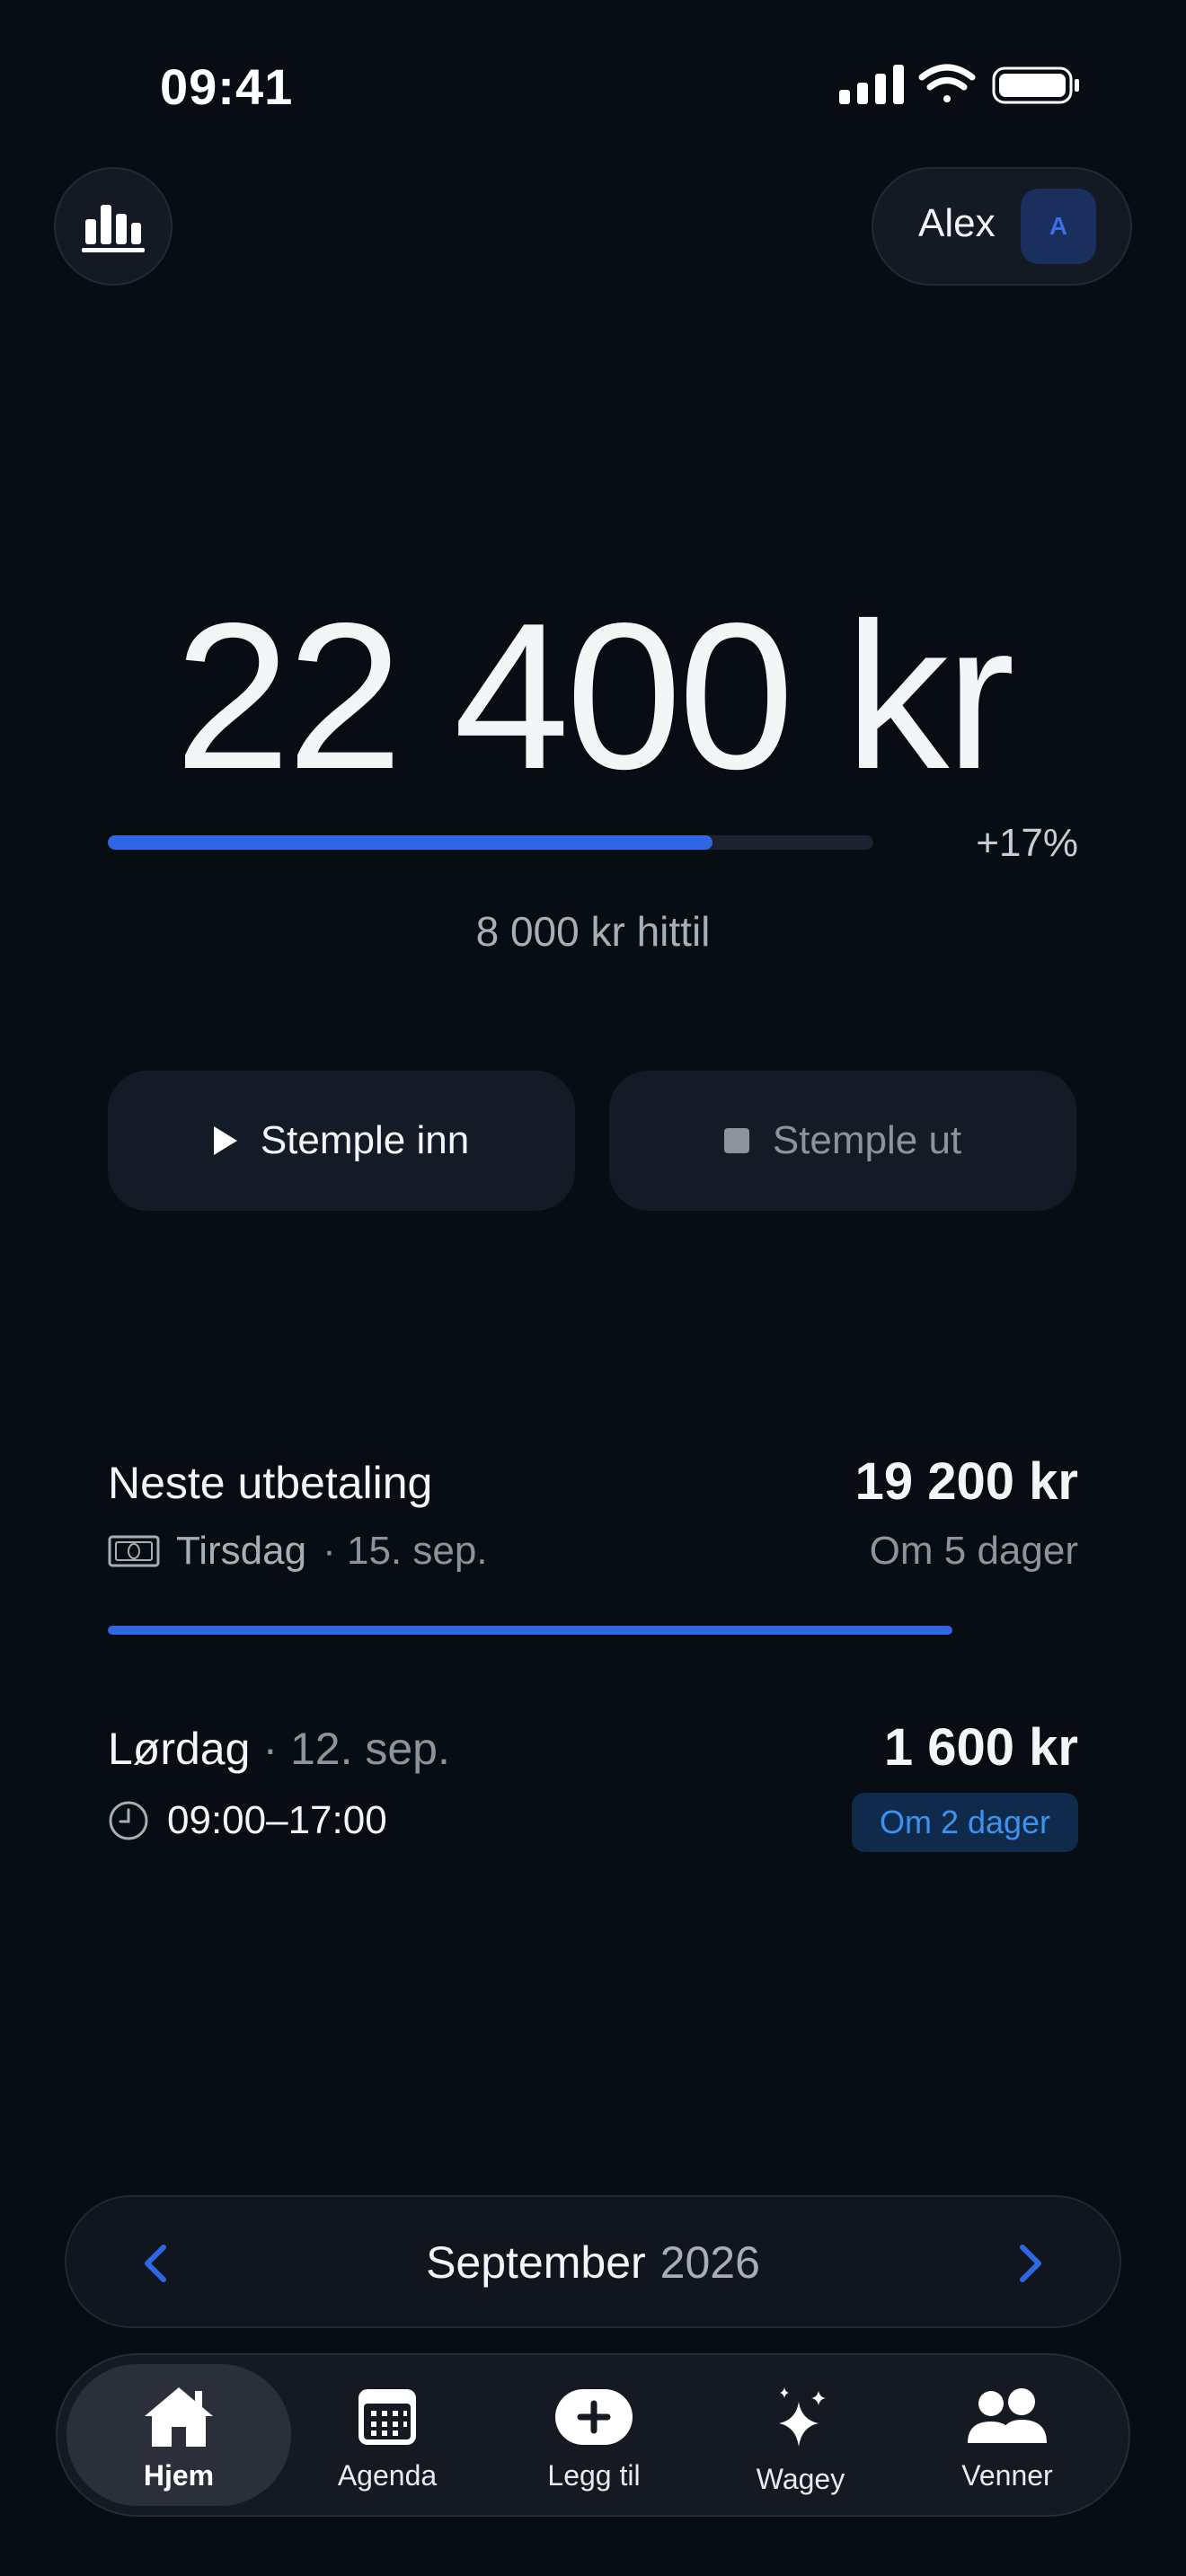  I want to click on next-payment-title: Neste utbetaling, so click(270, 1483).